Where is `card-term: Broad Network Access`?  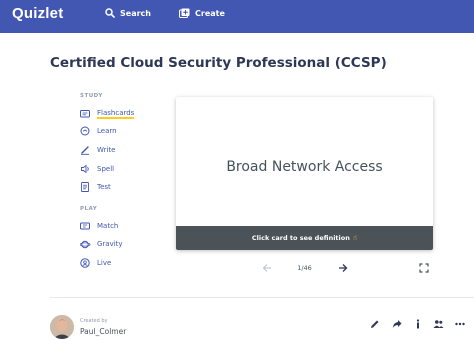 card-term: Broad Network Access is located at coordinates (304, 167).